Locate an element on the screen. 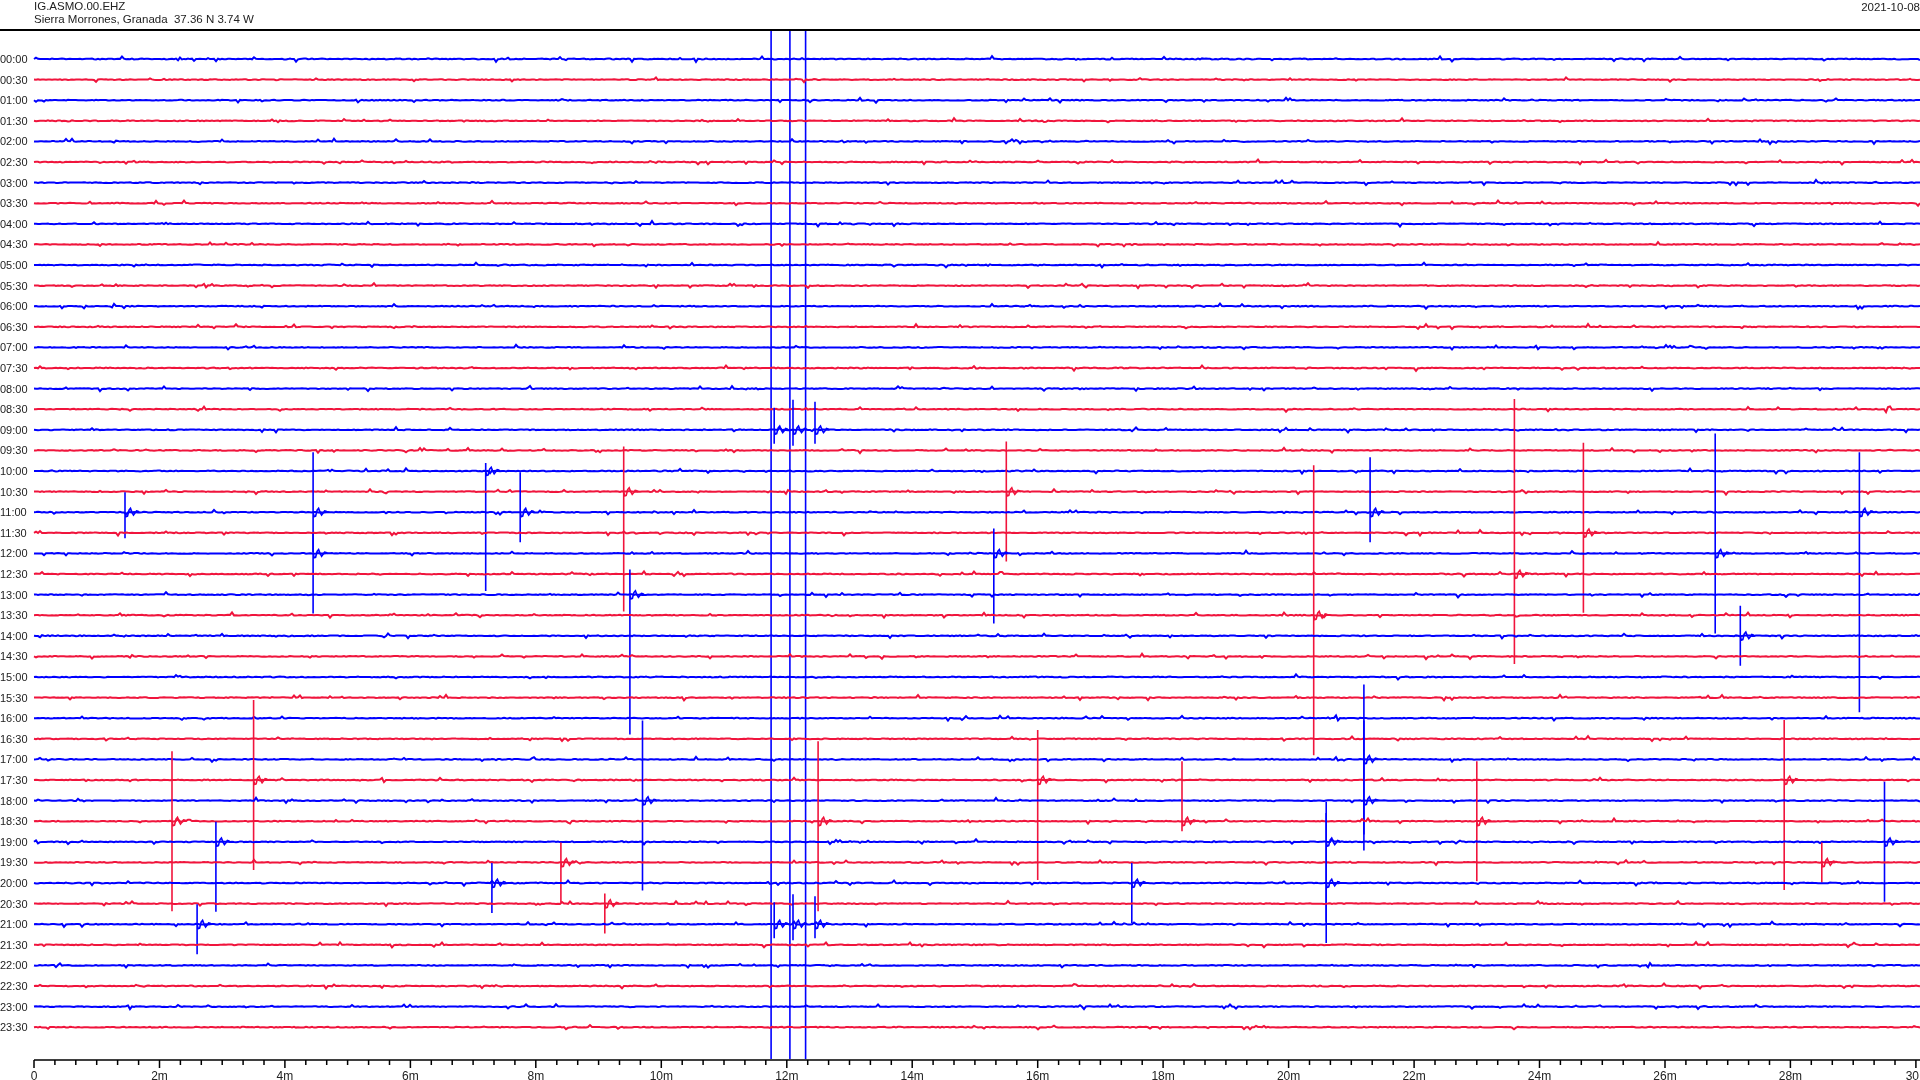 The image size is (1920, 1080). time-label: 12:00 is located at coordinates (14, 553).